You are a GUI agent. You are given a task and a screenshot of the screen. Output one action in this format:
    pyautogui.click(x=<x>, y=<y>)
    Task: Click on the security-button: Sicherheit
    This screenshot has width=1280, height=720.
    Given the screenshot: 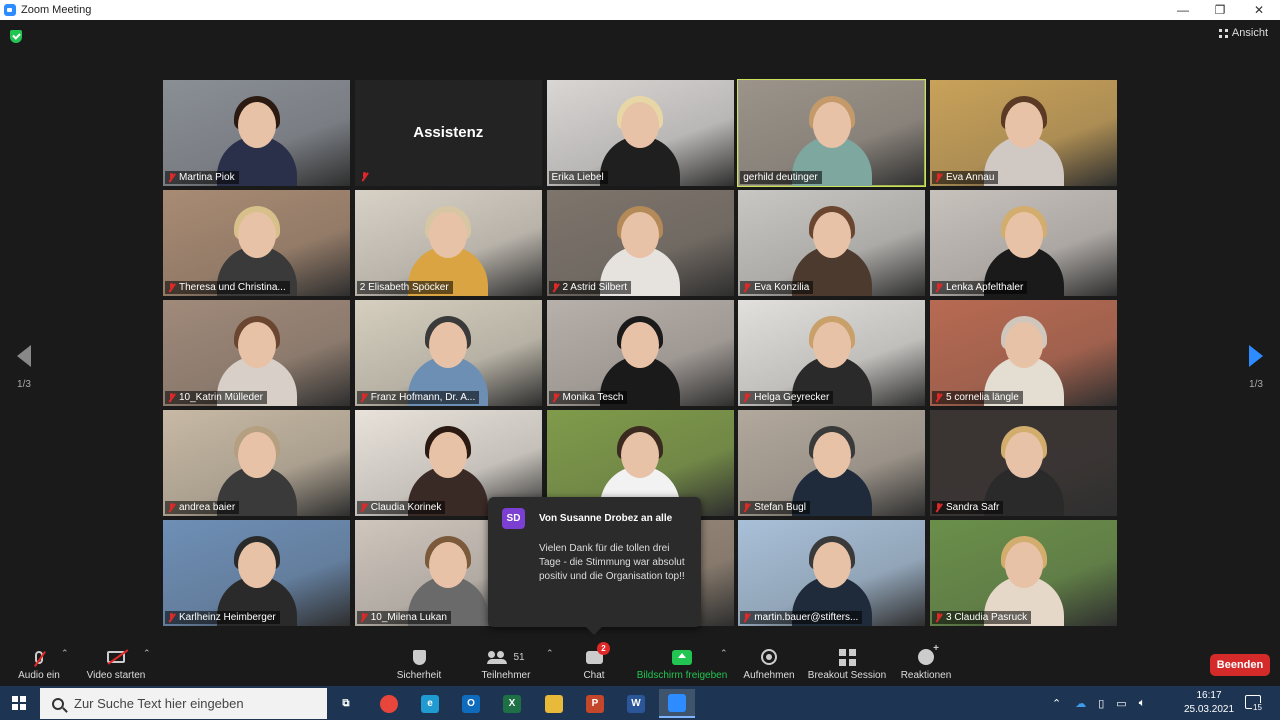 What is the action you would take?
    pyautogui.click(x=419, y=663)
    